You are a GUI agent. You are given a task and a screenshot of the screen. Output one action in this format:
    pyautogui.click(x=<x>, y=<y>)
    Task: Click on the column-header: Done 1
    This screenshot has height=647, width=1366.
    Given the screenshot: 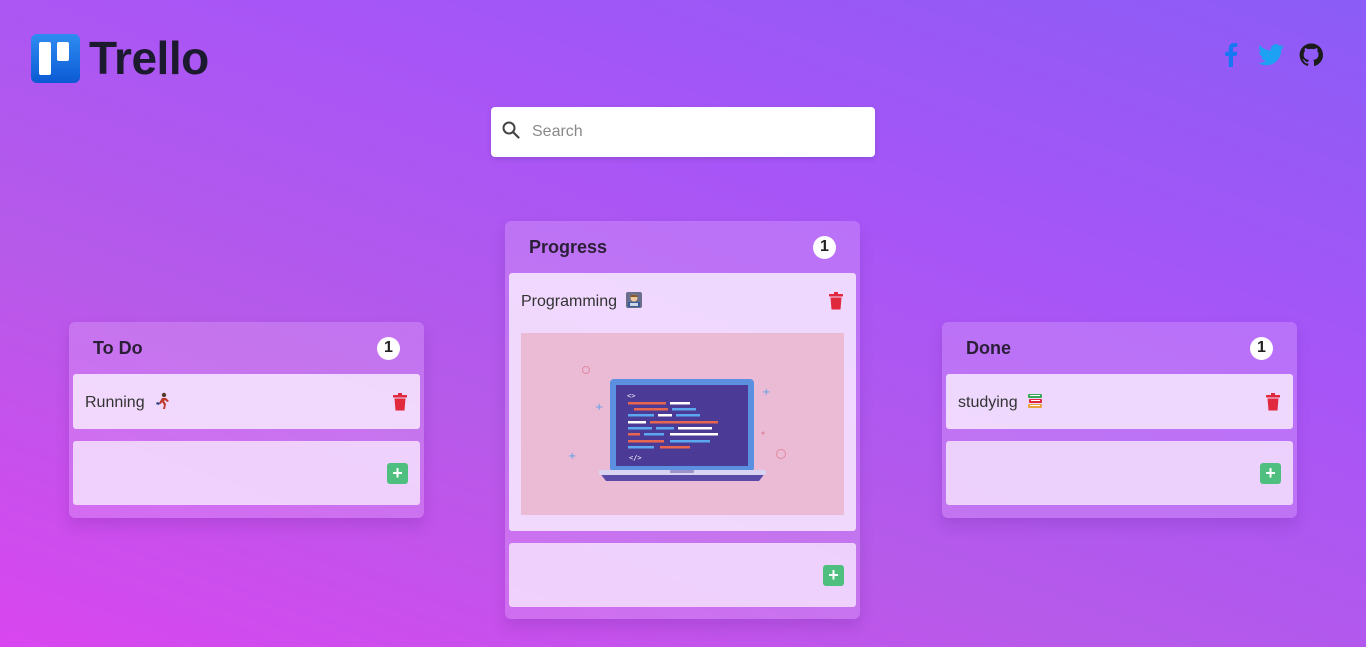 What is the action you would take?
    pyautogui.click(x=1119, y=348)
    